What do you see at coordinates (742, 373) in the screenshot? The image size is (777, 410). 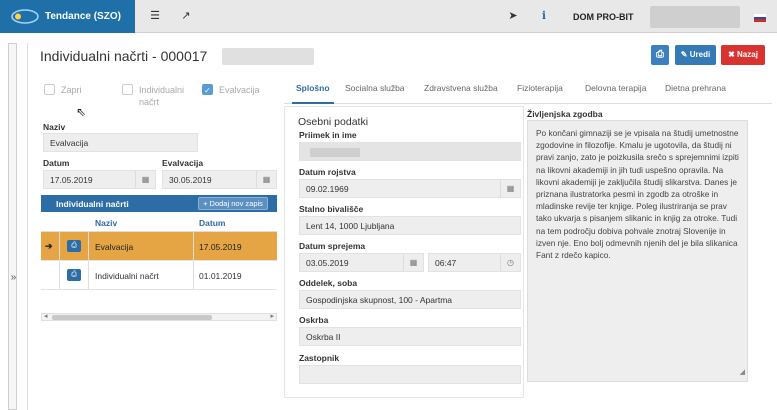 I see `resize-handle-icon: ◢` at bounding box center [742, 373].